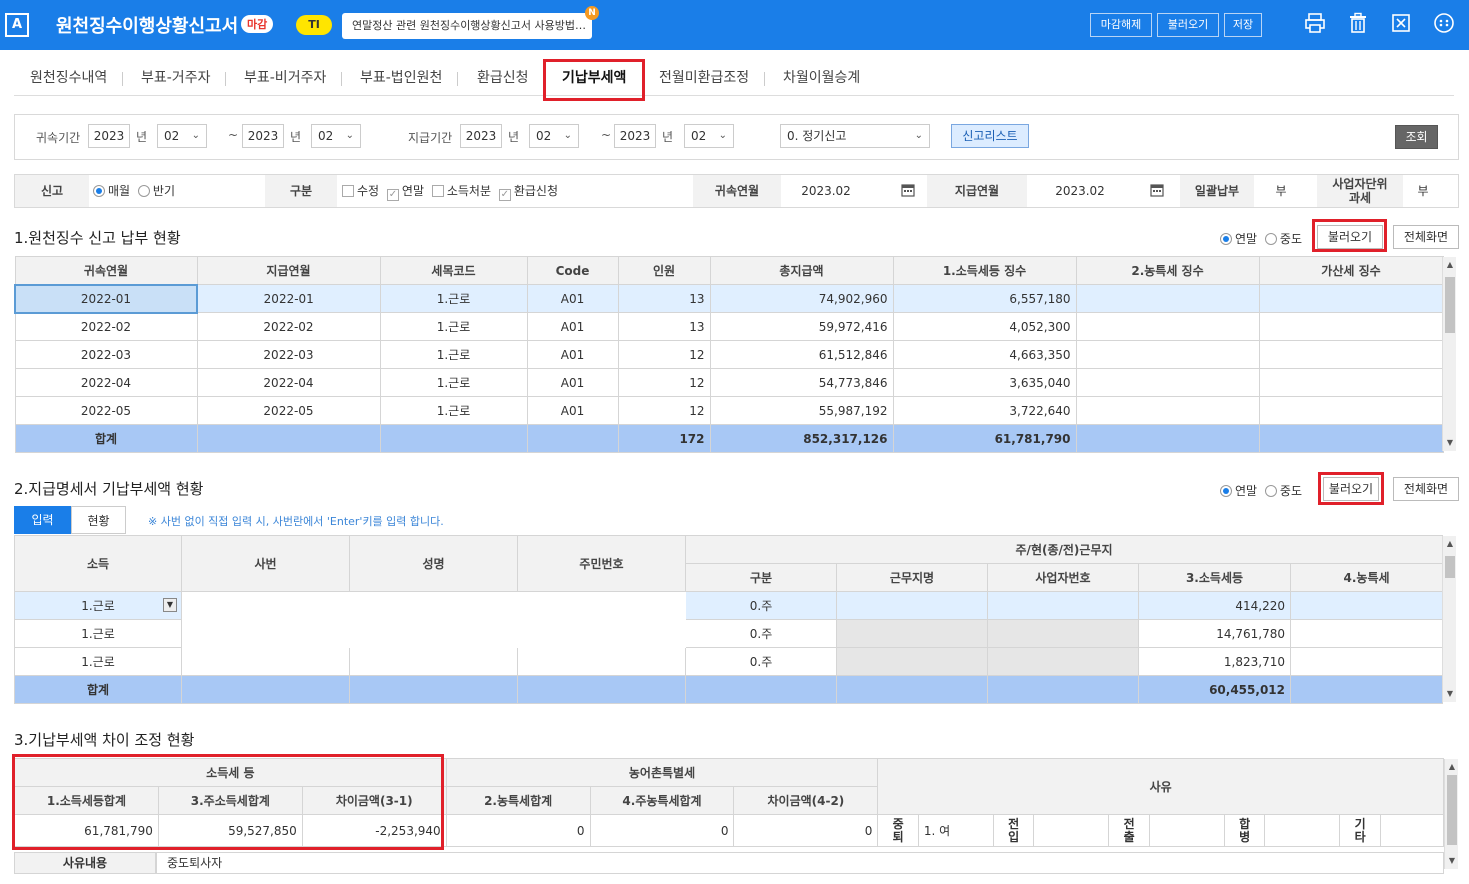 Image resolution: width=1469 pixels, height=884 pixels. I want to click on report-type-select: 0. 정기신고 ⌄, so click(855, 136).